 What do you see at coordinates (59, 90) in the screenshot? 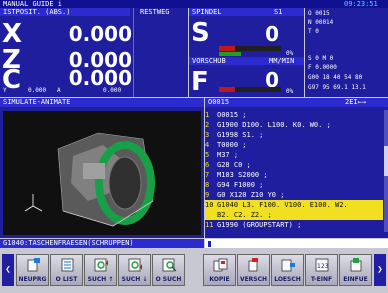
I see `axis-a-letter: A` at bounding box center [59, 90].